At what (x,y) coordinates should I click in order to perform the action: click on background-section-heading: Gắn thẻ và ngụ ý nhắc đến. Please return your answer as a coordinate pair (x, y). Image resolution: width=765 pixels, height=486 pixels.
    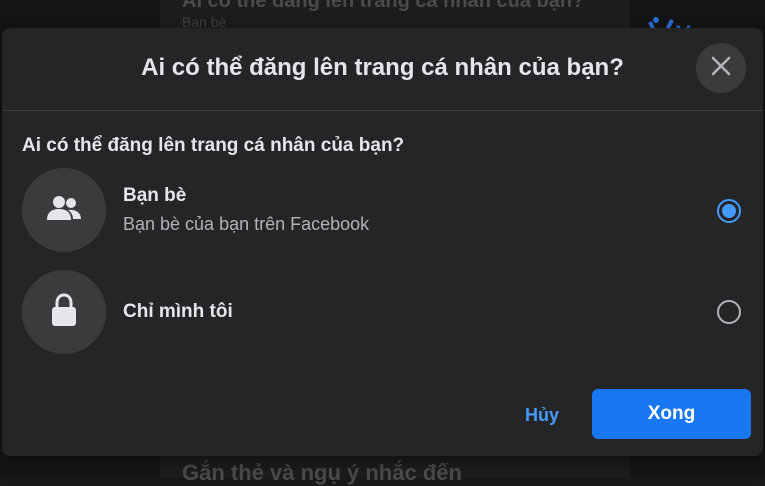
    Looking at the image, I should click on (322, 472).